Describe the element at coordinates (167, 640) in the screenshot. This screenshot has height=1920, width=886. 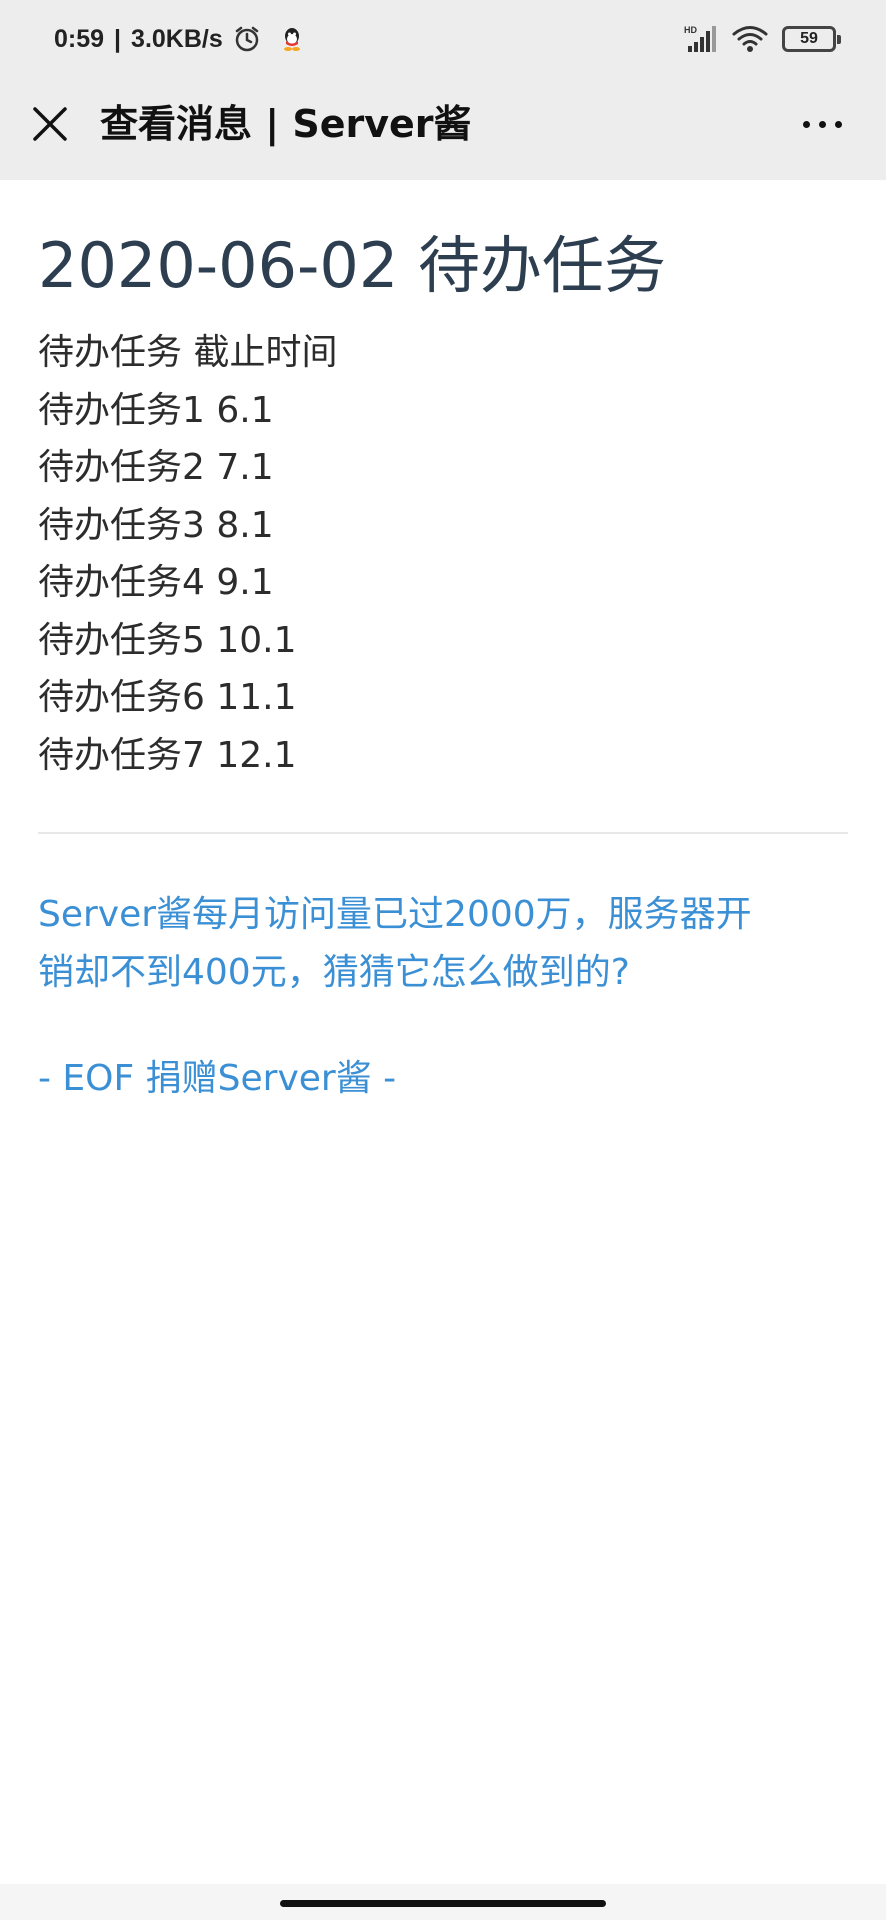
I see `task-row: 待办任务5 10.1` at that location.